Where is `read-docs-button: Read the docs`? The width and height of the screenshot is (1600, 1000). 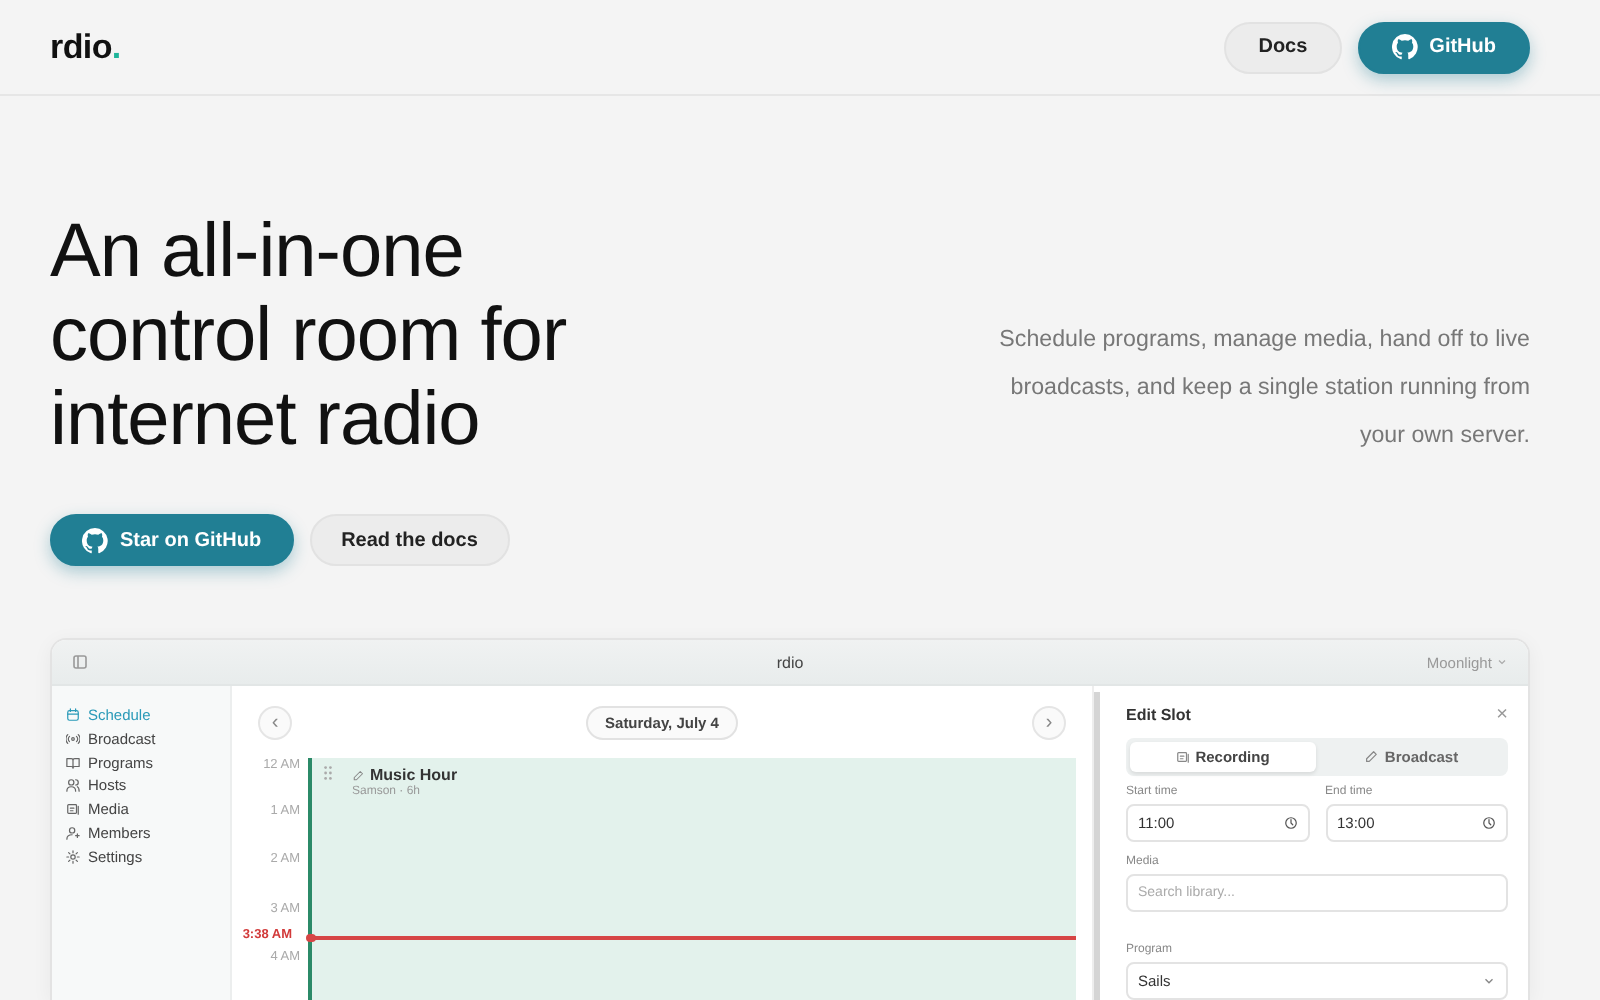 read-docs-button: Read the docs is located at coordinates (409, 540).